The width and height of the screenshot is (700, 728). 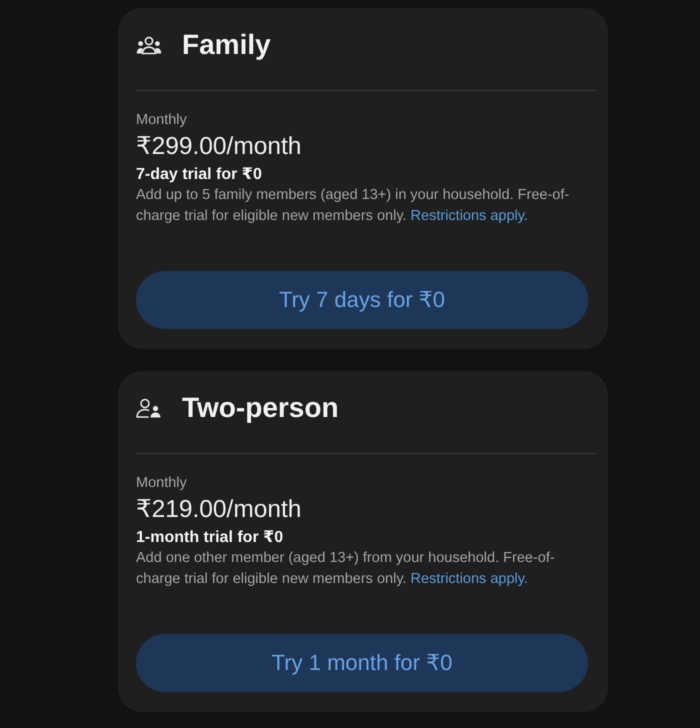 I want to click on plan-title: Family, so click(x=226, y=45).